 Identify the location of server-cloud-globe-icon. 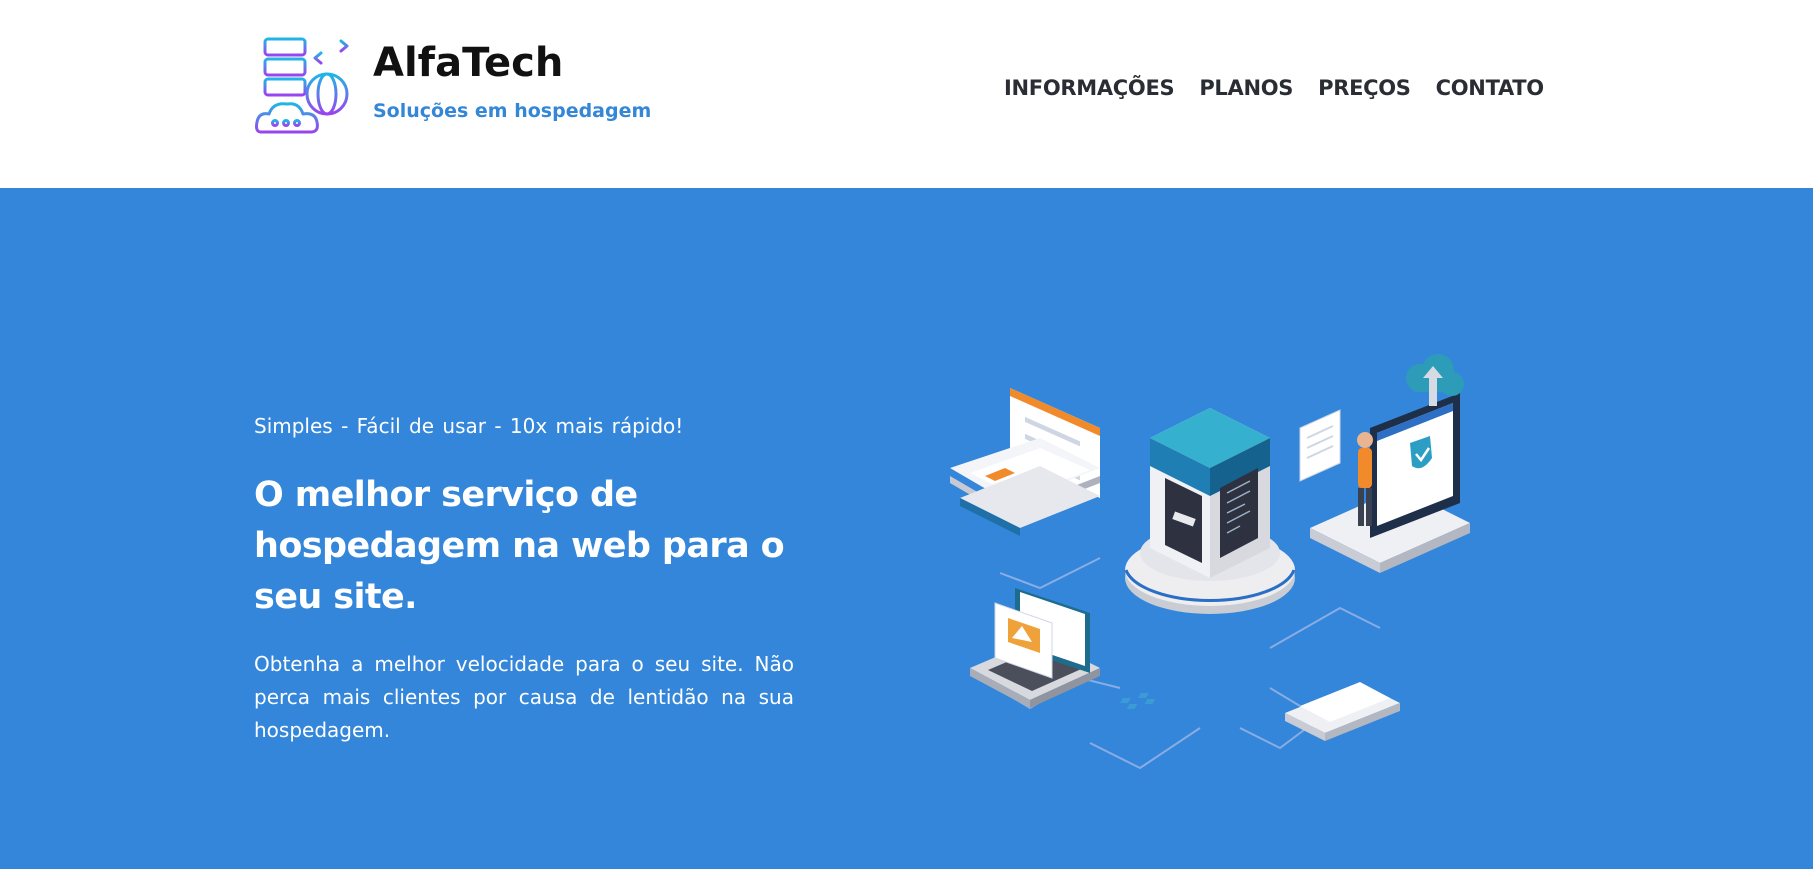
(305, 88).